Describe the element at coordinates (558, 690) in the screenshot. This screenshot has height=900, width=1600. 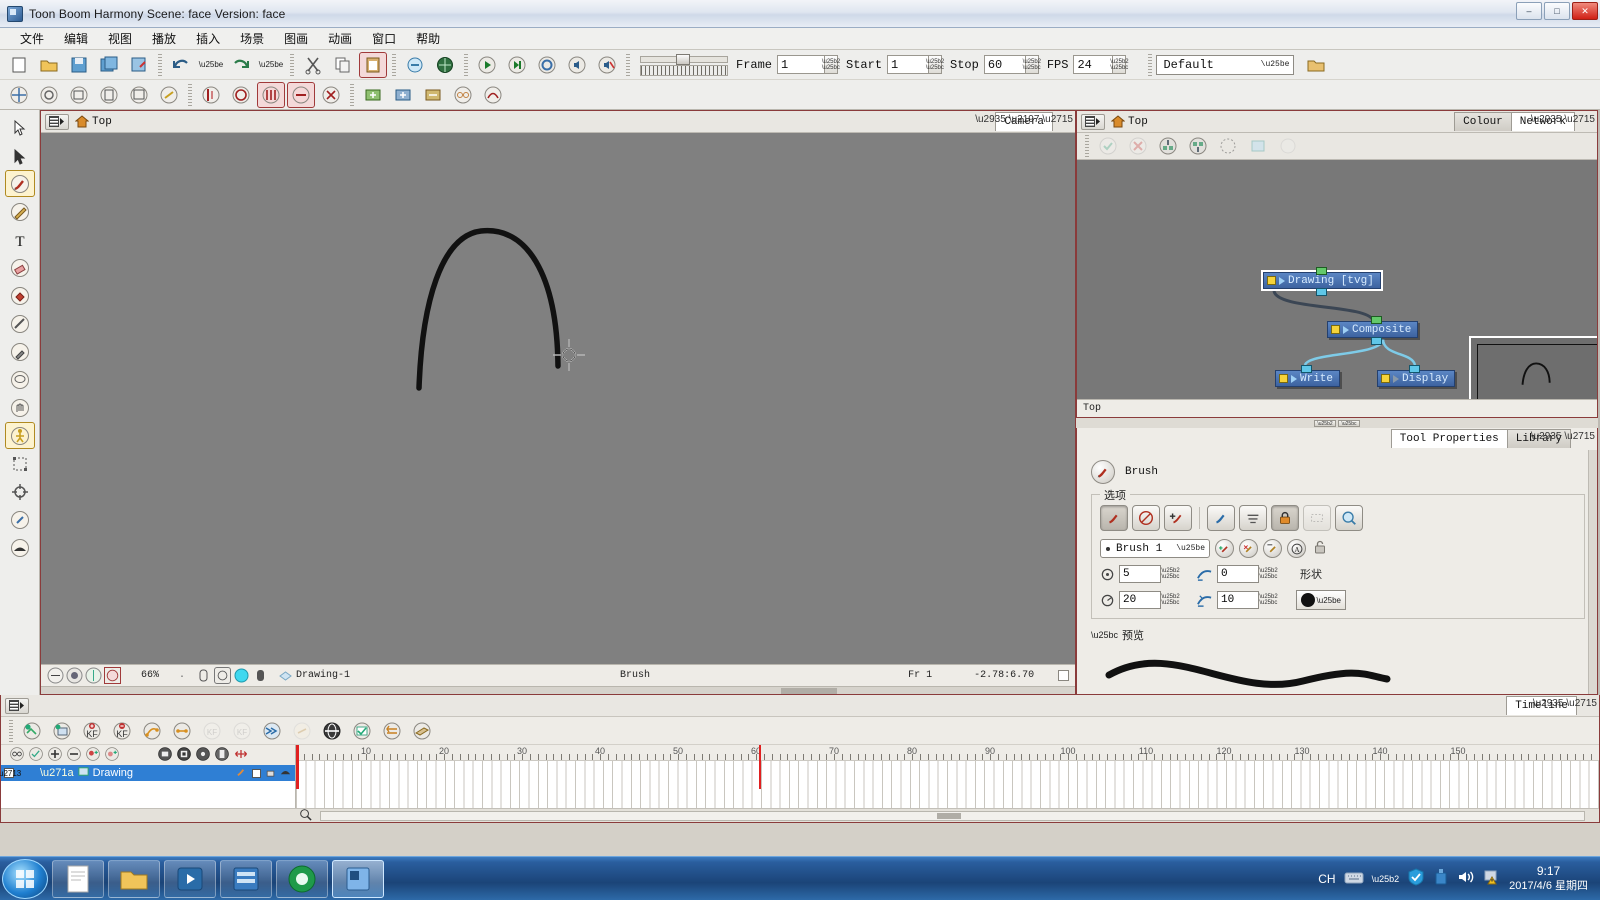
I see `camera-horizontal-scrollbar` at that location.